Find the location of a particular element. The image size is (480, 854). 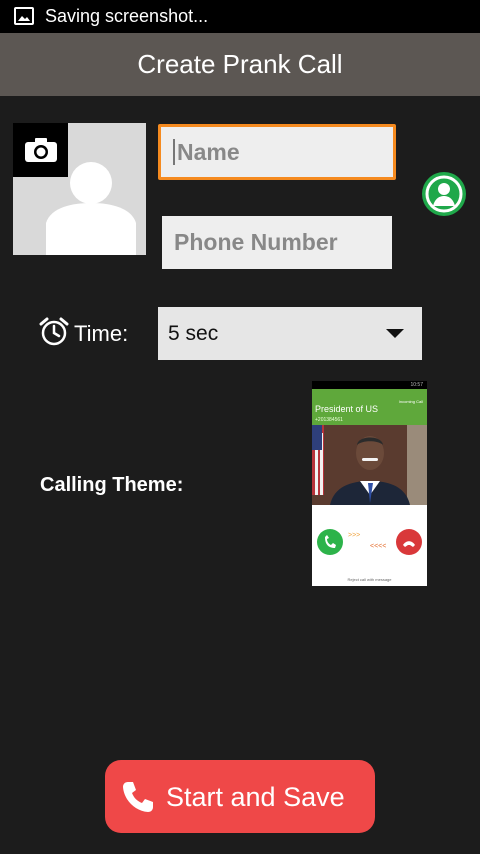

caller-photo-image is located at coordinates (369, 465).